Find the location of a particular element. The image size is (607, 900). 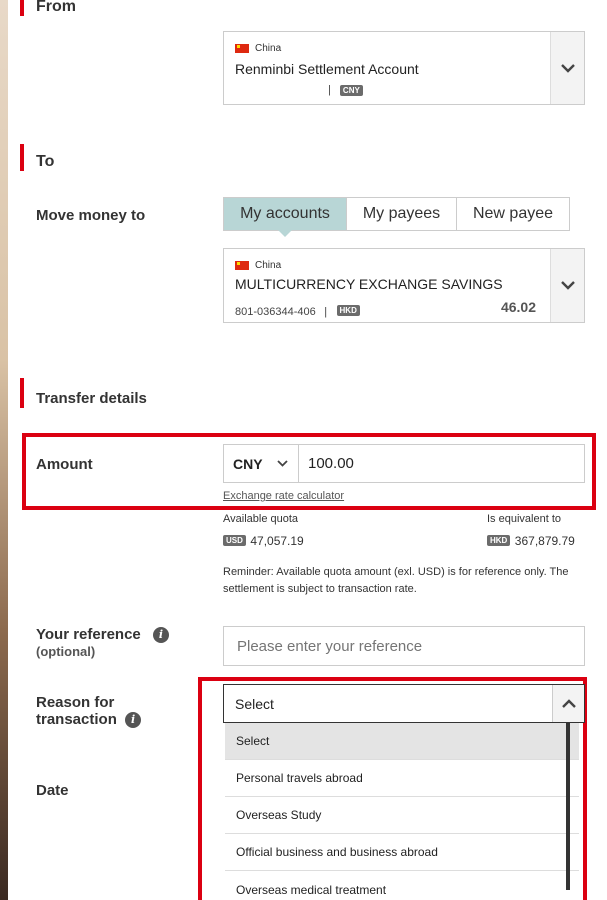

from-account-name: Renminbi Settlement Account is located at coordinates (327, 69).